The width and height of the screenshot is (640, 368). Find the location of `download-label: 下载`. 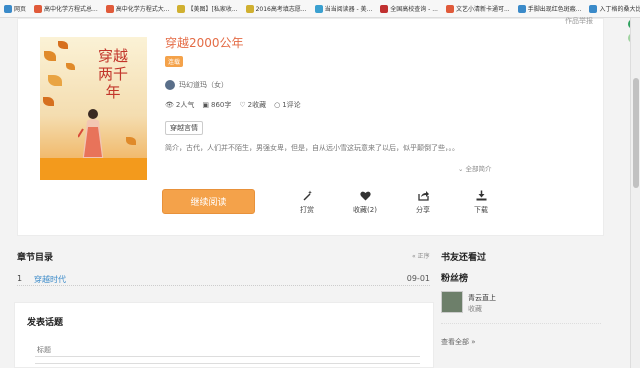

download-label: 下载 is located at coordinates (481, 210).